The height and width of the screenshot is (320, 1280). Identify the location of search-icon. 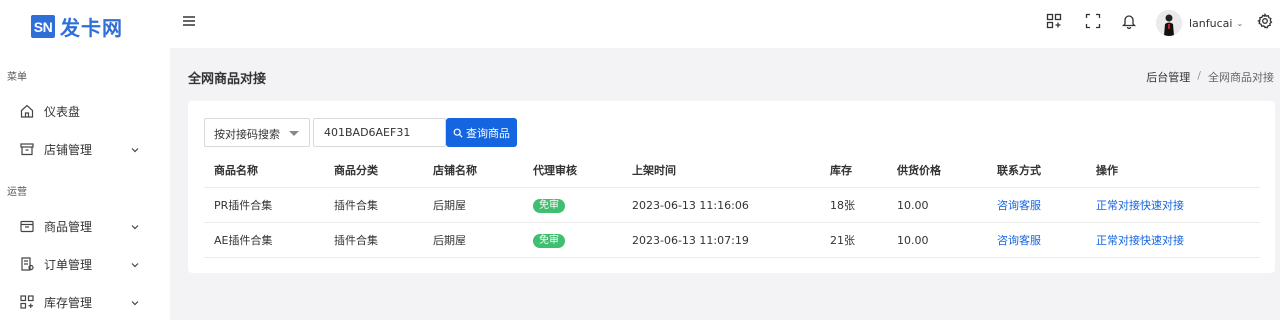
(458, 133).